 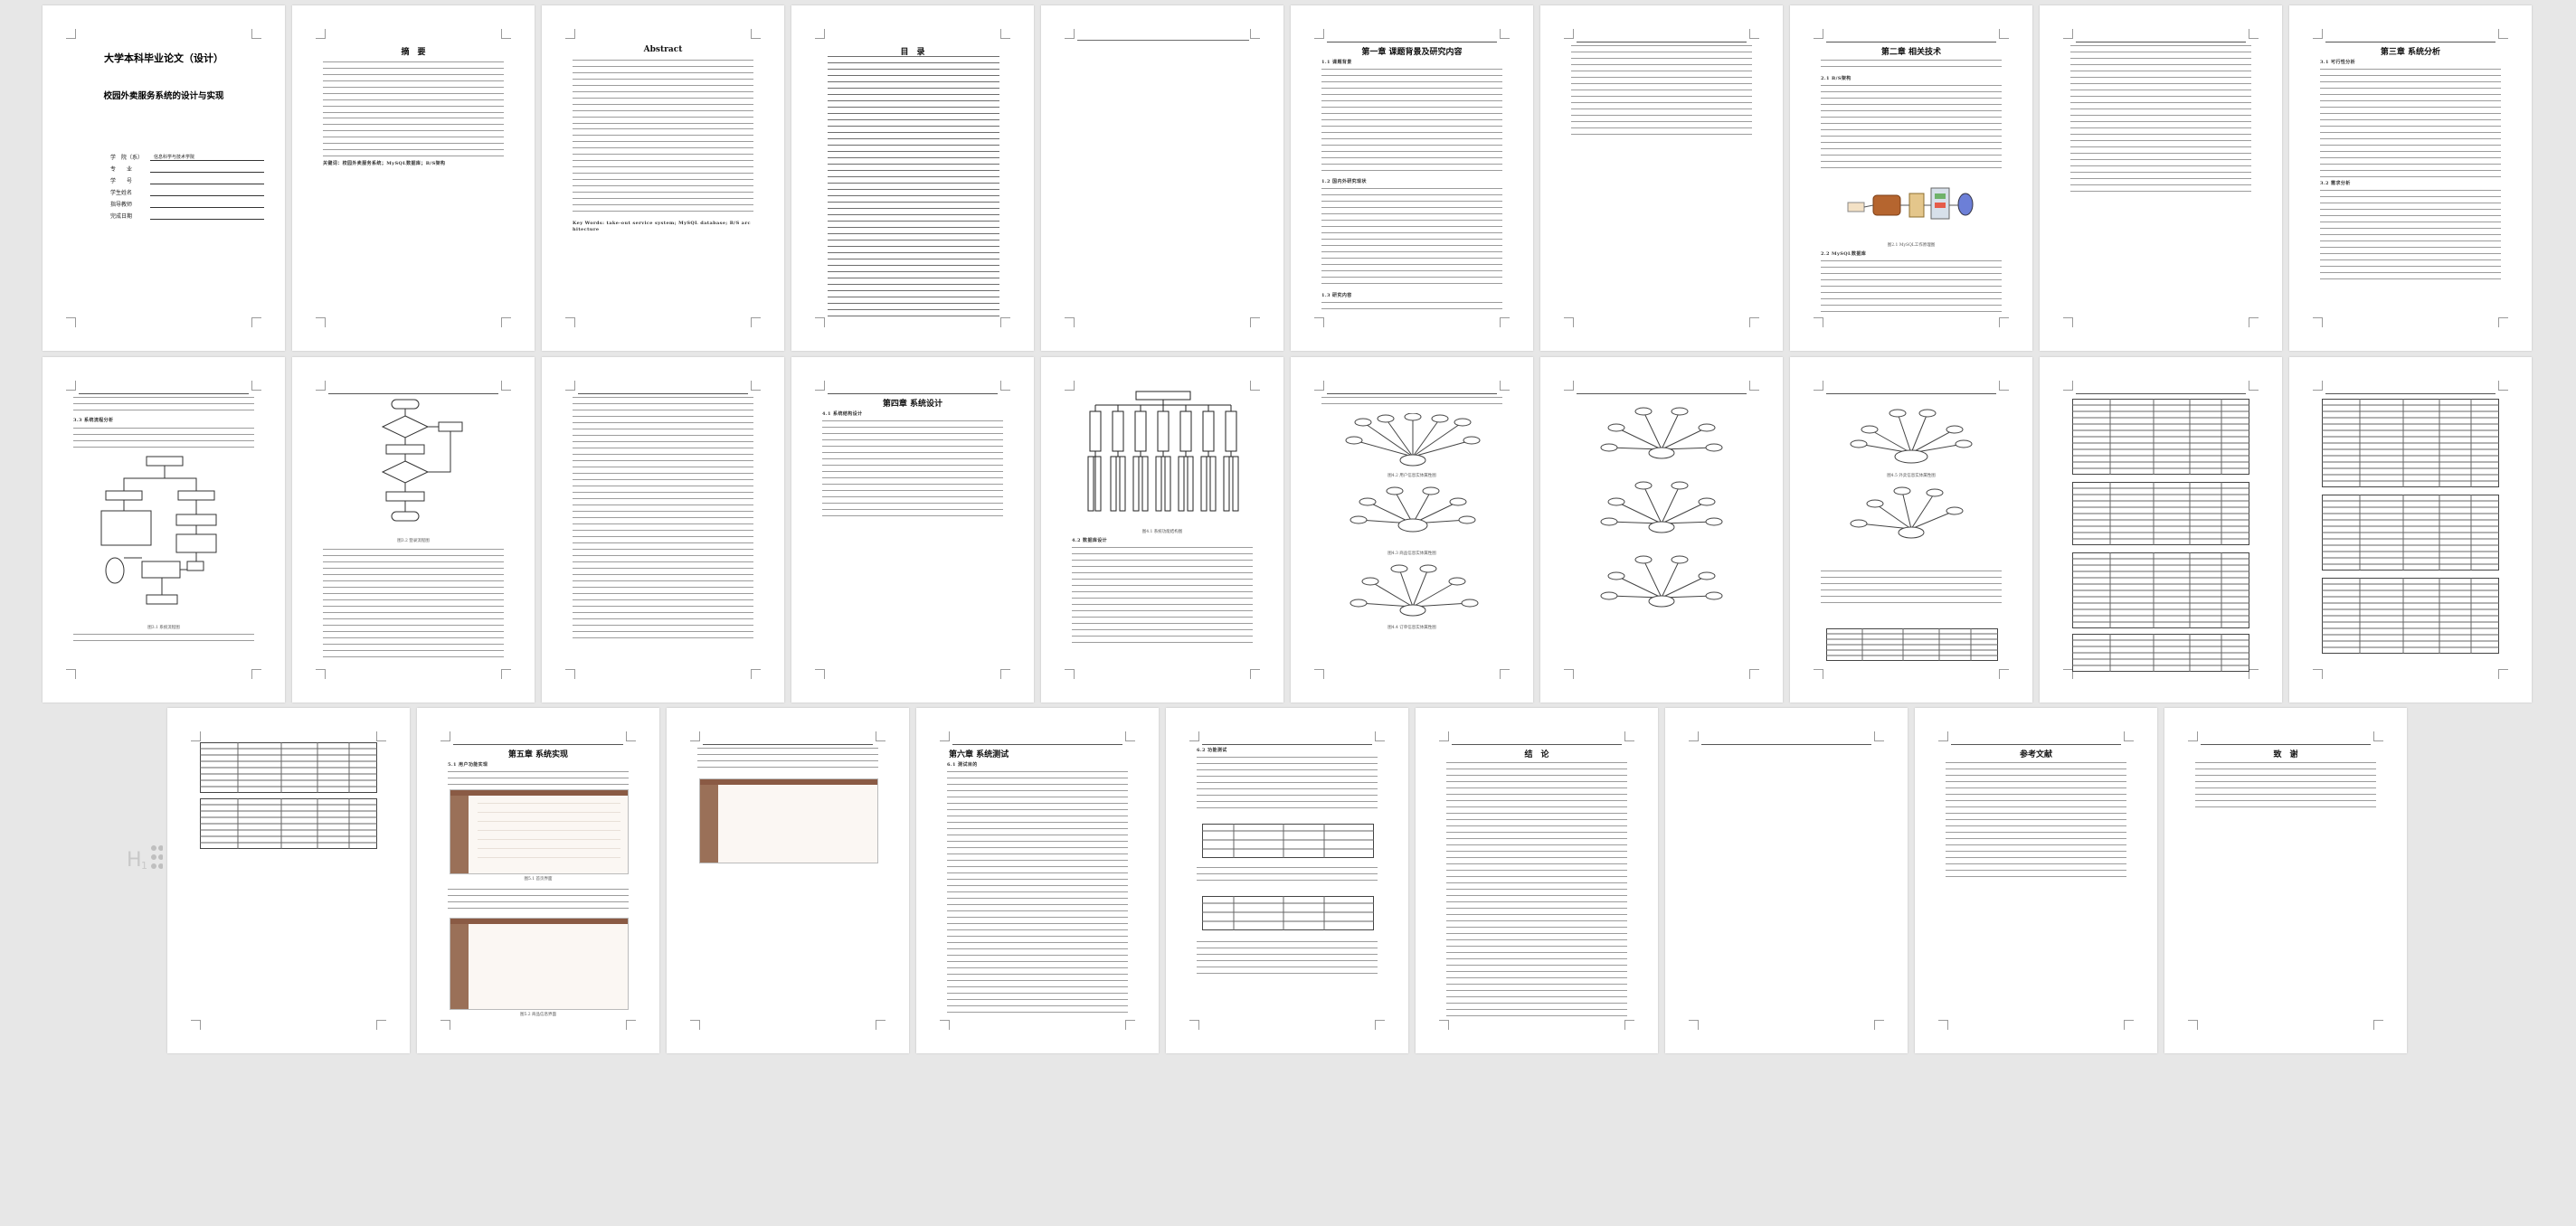 What do you see at coordinates (2285, 880) in the screenshot?
I see `page-acknowledgements: 致 谢` at bounding box center [2285, 880].